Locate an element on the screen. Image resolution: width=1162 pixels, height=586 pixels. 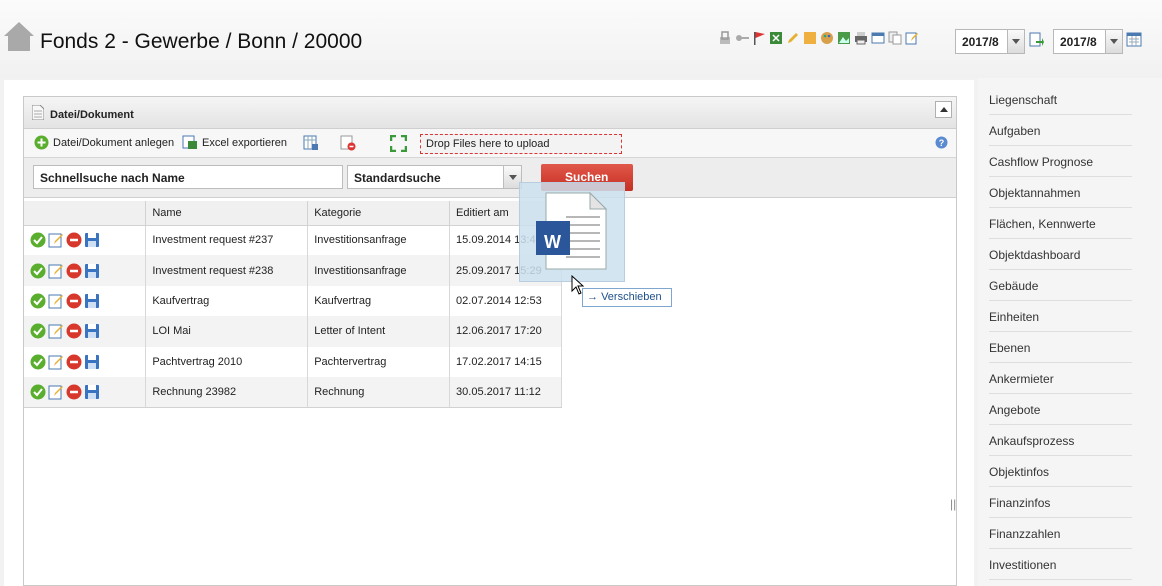
lock-icon is located at coordinates (725, 38).